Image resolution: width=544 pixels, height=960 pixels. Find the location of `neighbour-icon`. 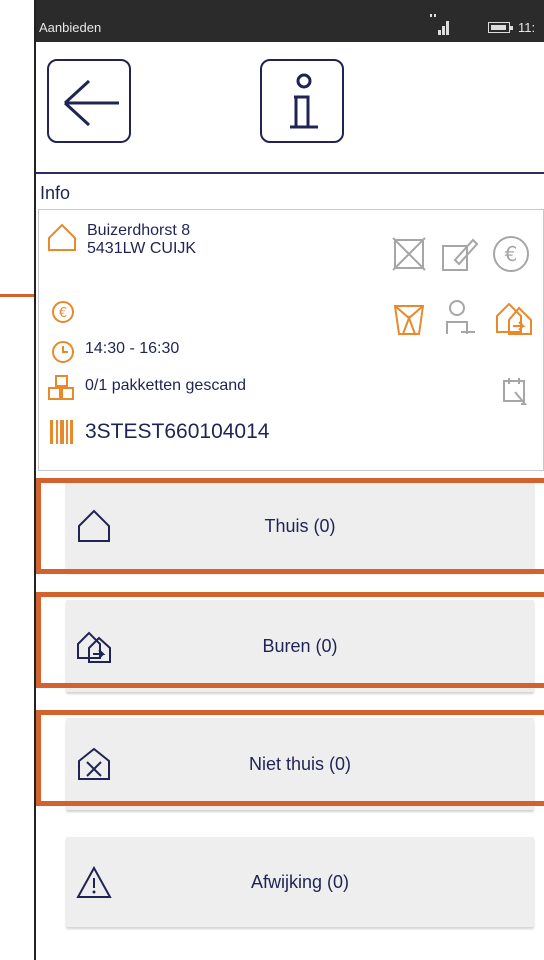

neighbour-icon is located at coordinates (514, 318).